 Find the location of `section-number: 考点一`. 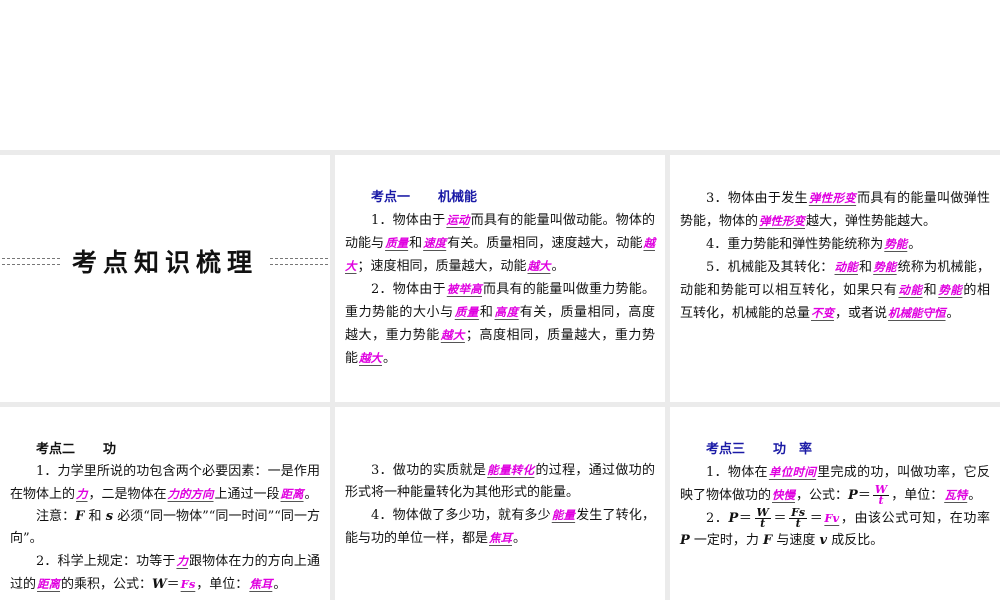

section-number: 考点一 is located at coordinates (391, 197).